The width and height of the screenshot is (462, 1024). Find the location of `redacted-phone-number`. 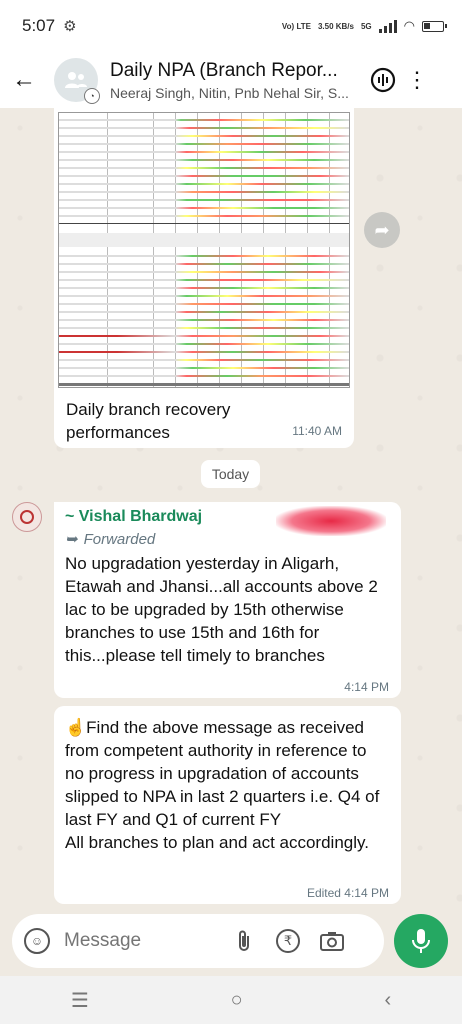

redacted-phone-number is located at coordinates (331, 521).